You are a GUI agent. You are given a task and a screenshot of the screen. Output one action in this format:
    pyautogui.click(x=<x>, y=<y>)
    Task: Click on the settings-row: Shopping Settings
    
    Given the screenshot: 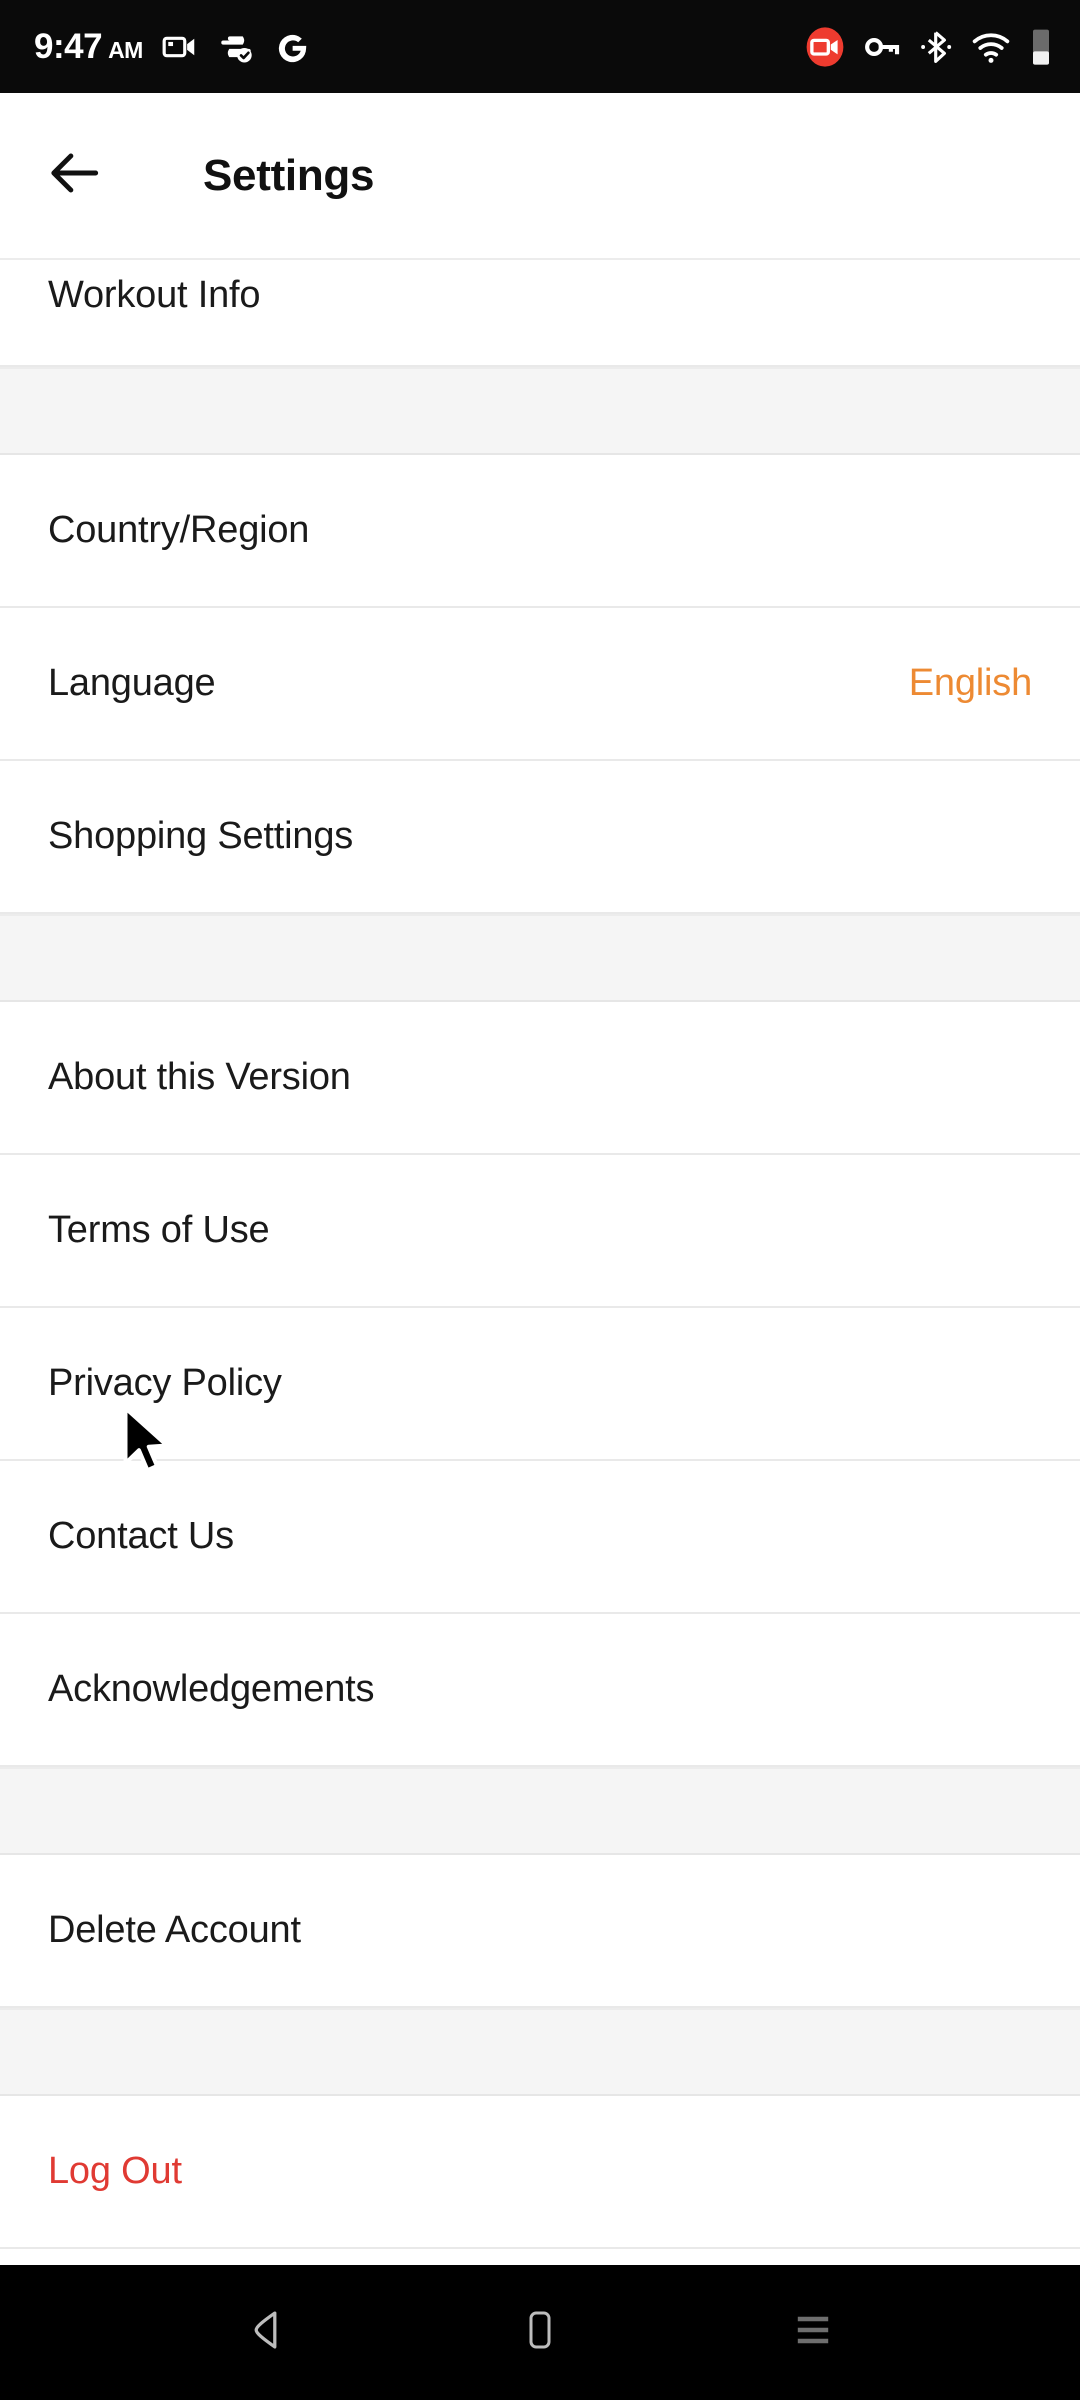 What is the action you would take?
    pyautogui.click(x=540, y=837)
    